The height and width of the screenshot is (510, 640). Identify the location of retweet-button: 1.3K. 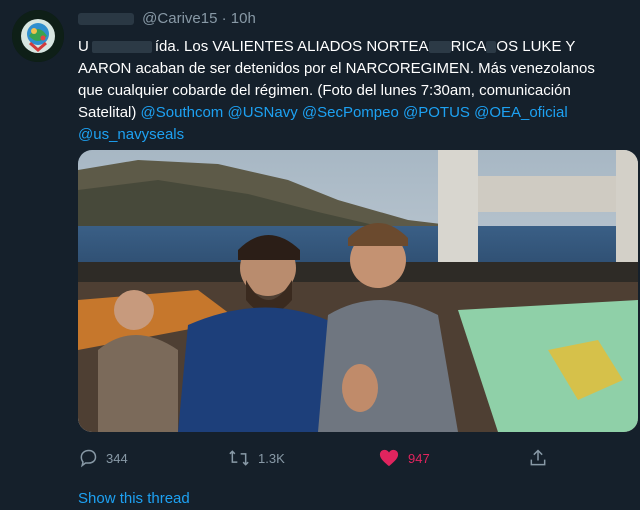
(256, 458).